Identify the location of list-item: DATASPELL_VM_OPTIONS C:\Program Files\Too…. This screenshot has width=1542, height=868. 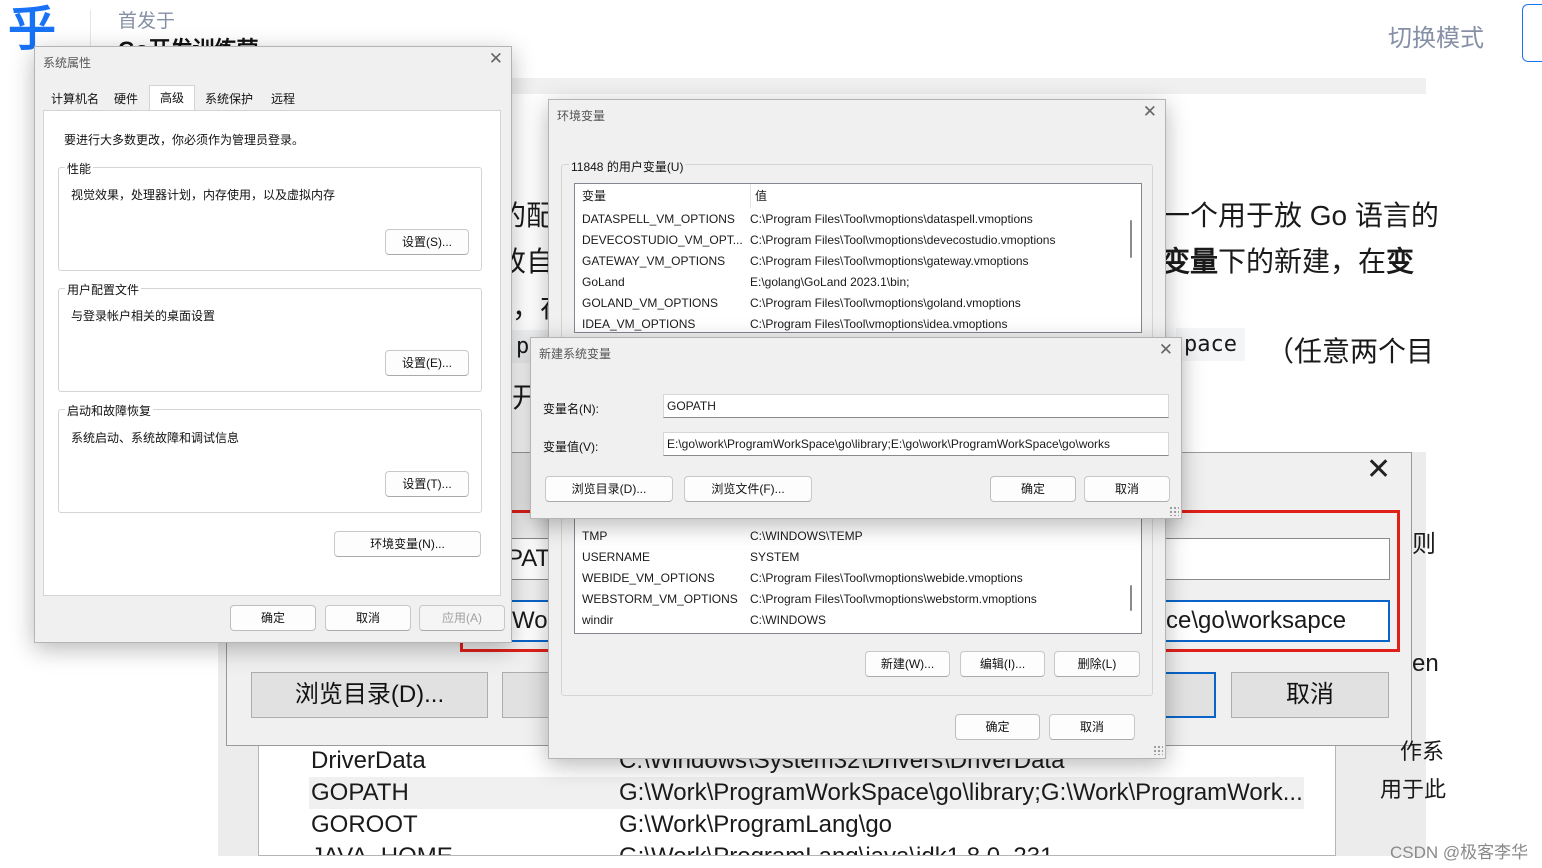
(858, 219).